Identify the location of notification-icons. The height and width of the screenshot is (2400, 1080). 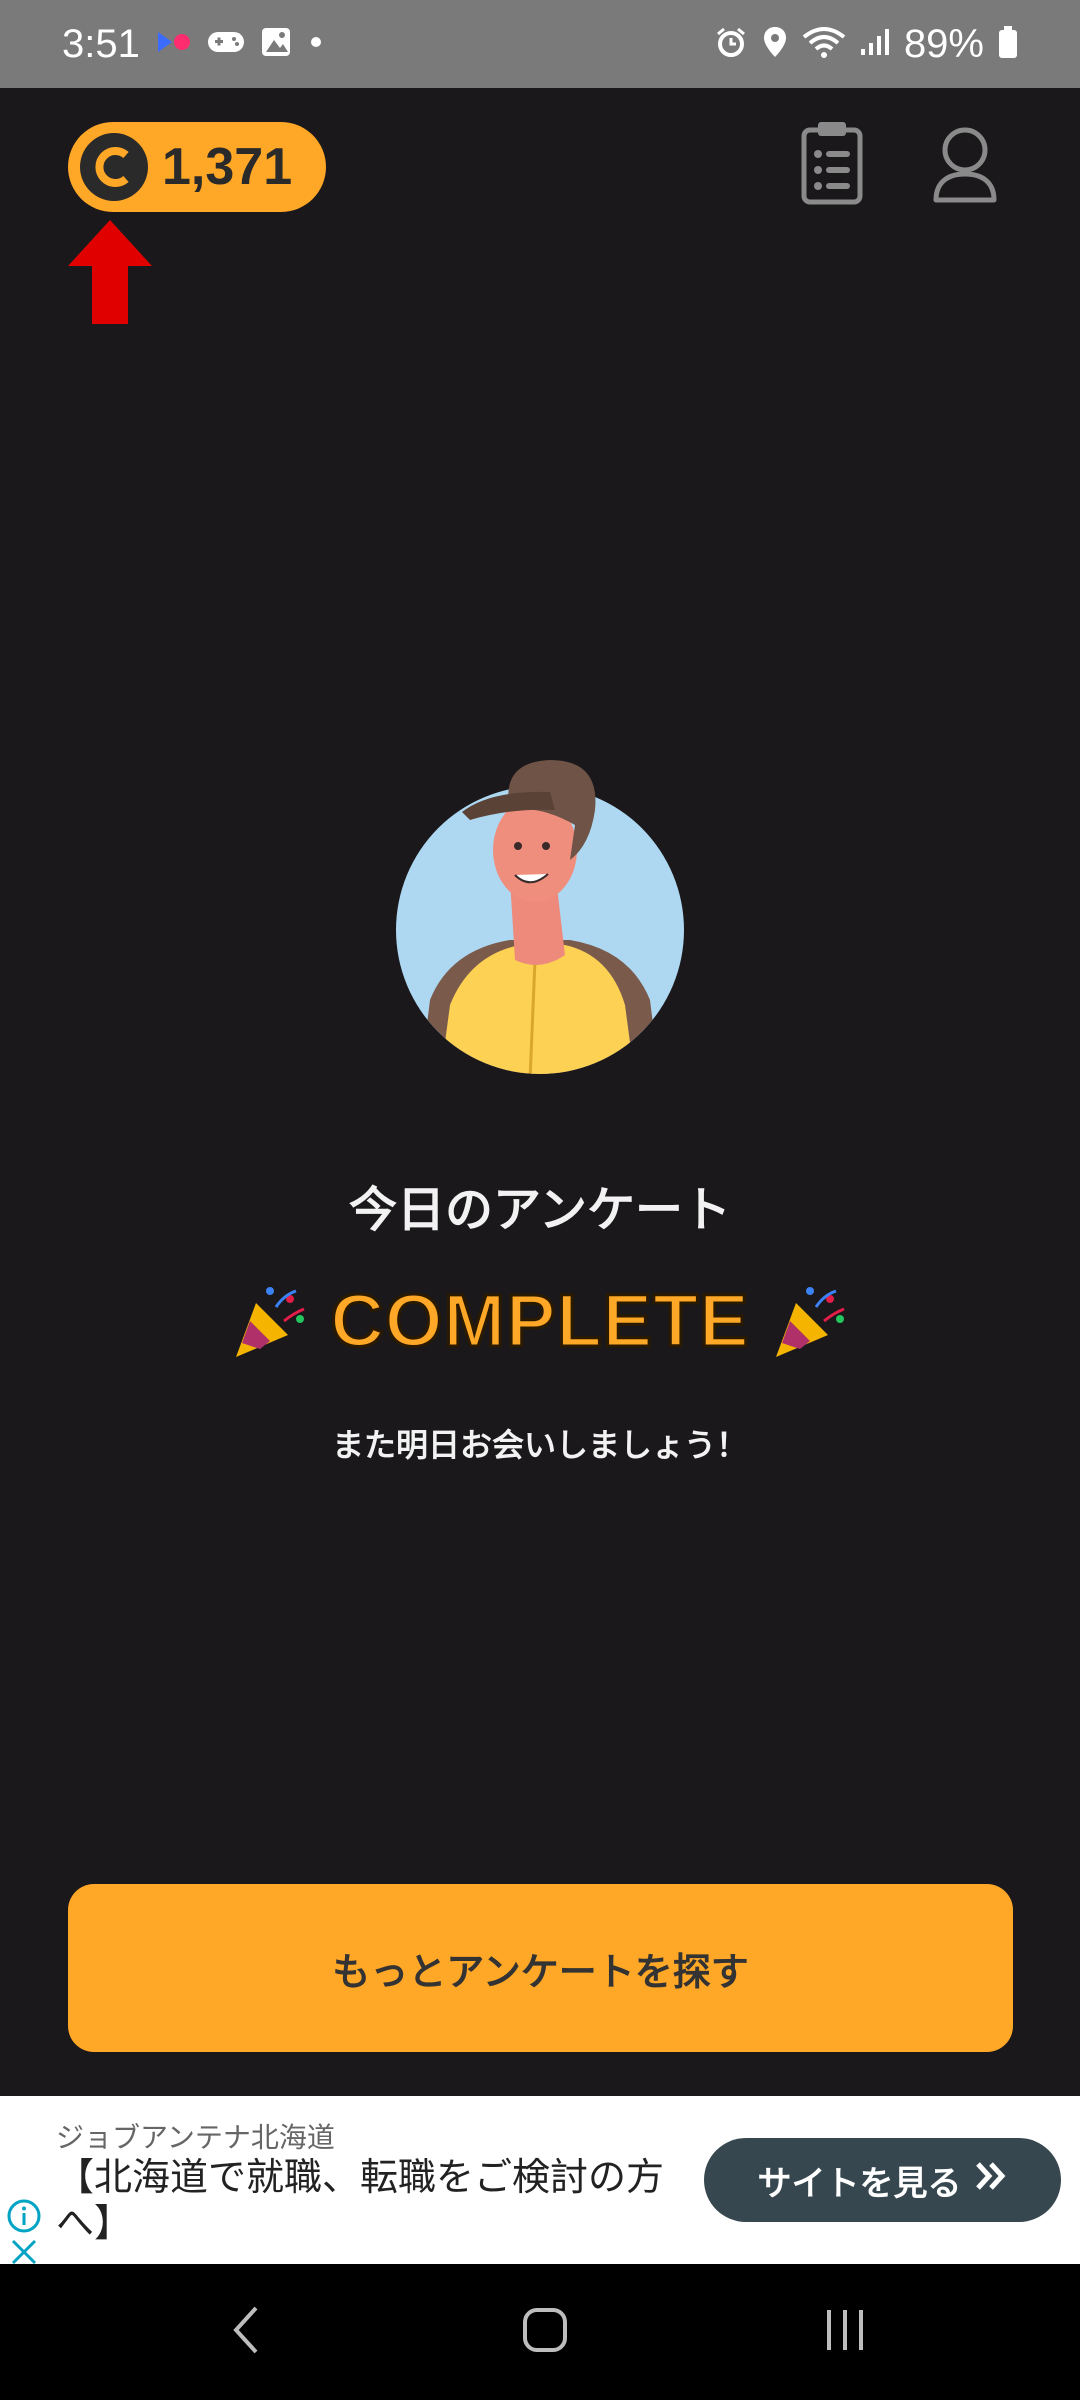
(241, 44).